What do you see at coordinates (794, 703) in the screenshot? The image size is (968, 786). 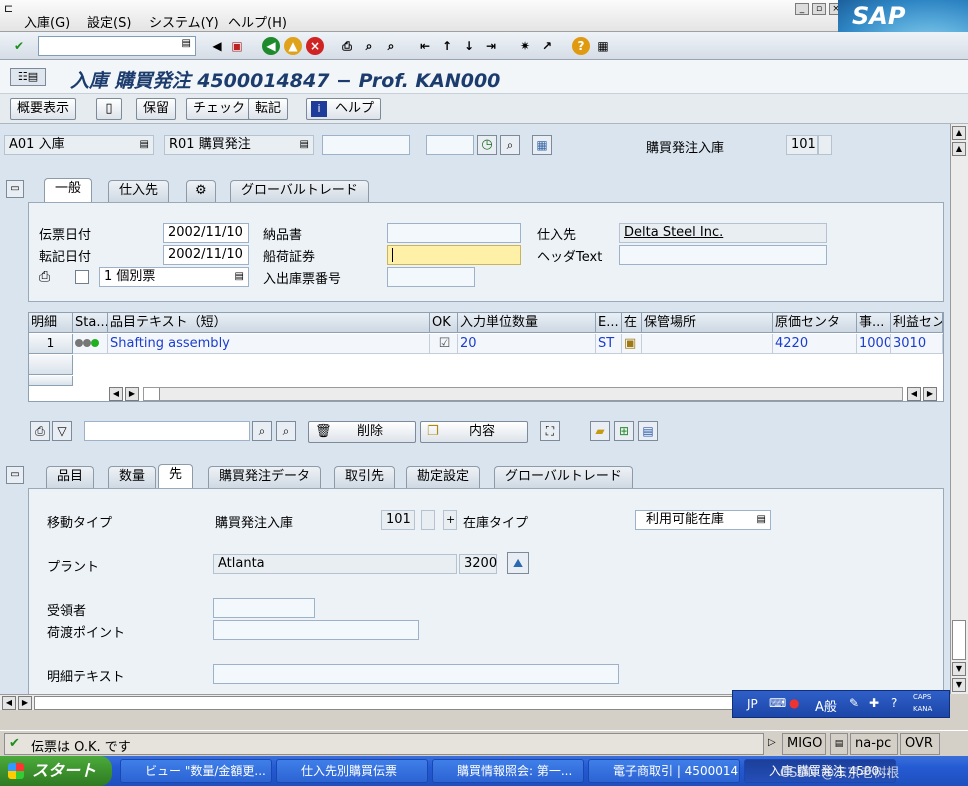 I see `ime-pad-icon: ●` at bounding box center [794, 703].